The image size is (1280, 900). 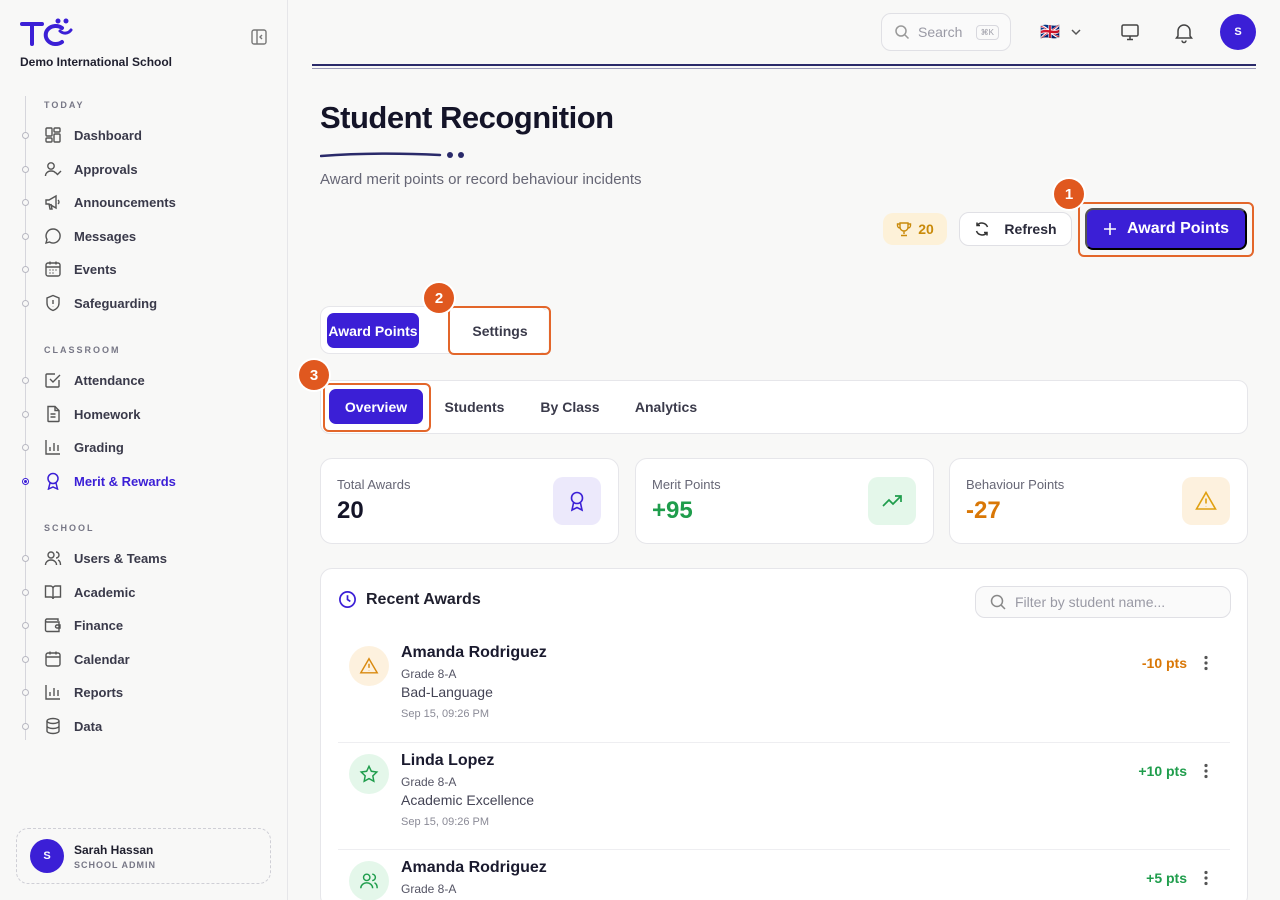 I want to click on refresh-label: Refresh, so click(x=1030, y=229).